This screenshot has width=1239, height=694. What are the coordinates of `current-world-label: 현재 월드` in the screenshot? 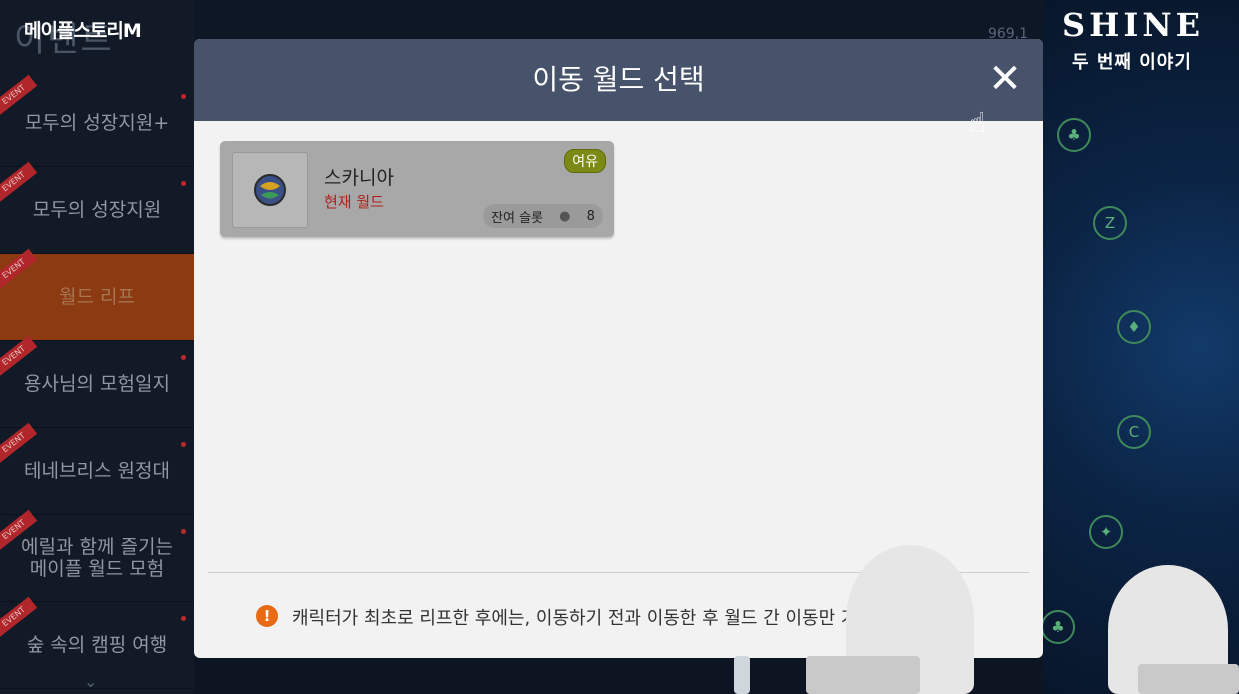 It's located at (354, 202).